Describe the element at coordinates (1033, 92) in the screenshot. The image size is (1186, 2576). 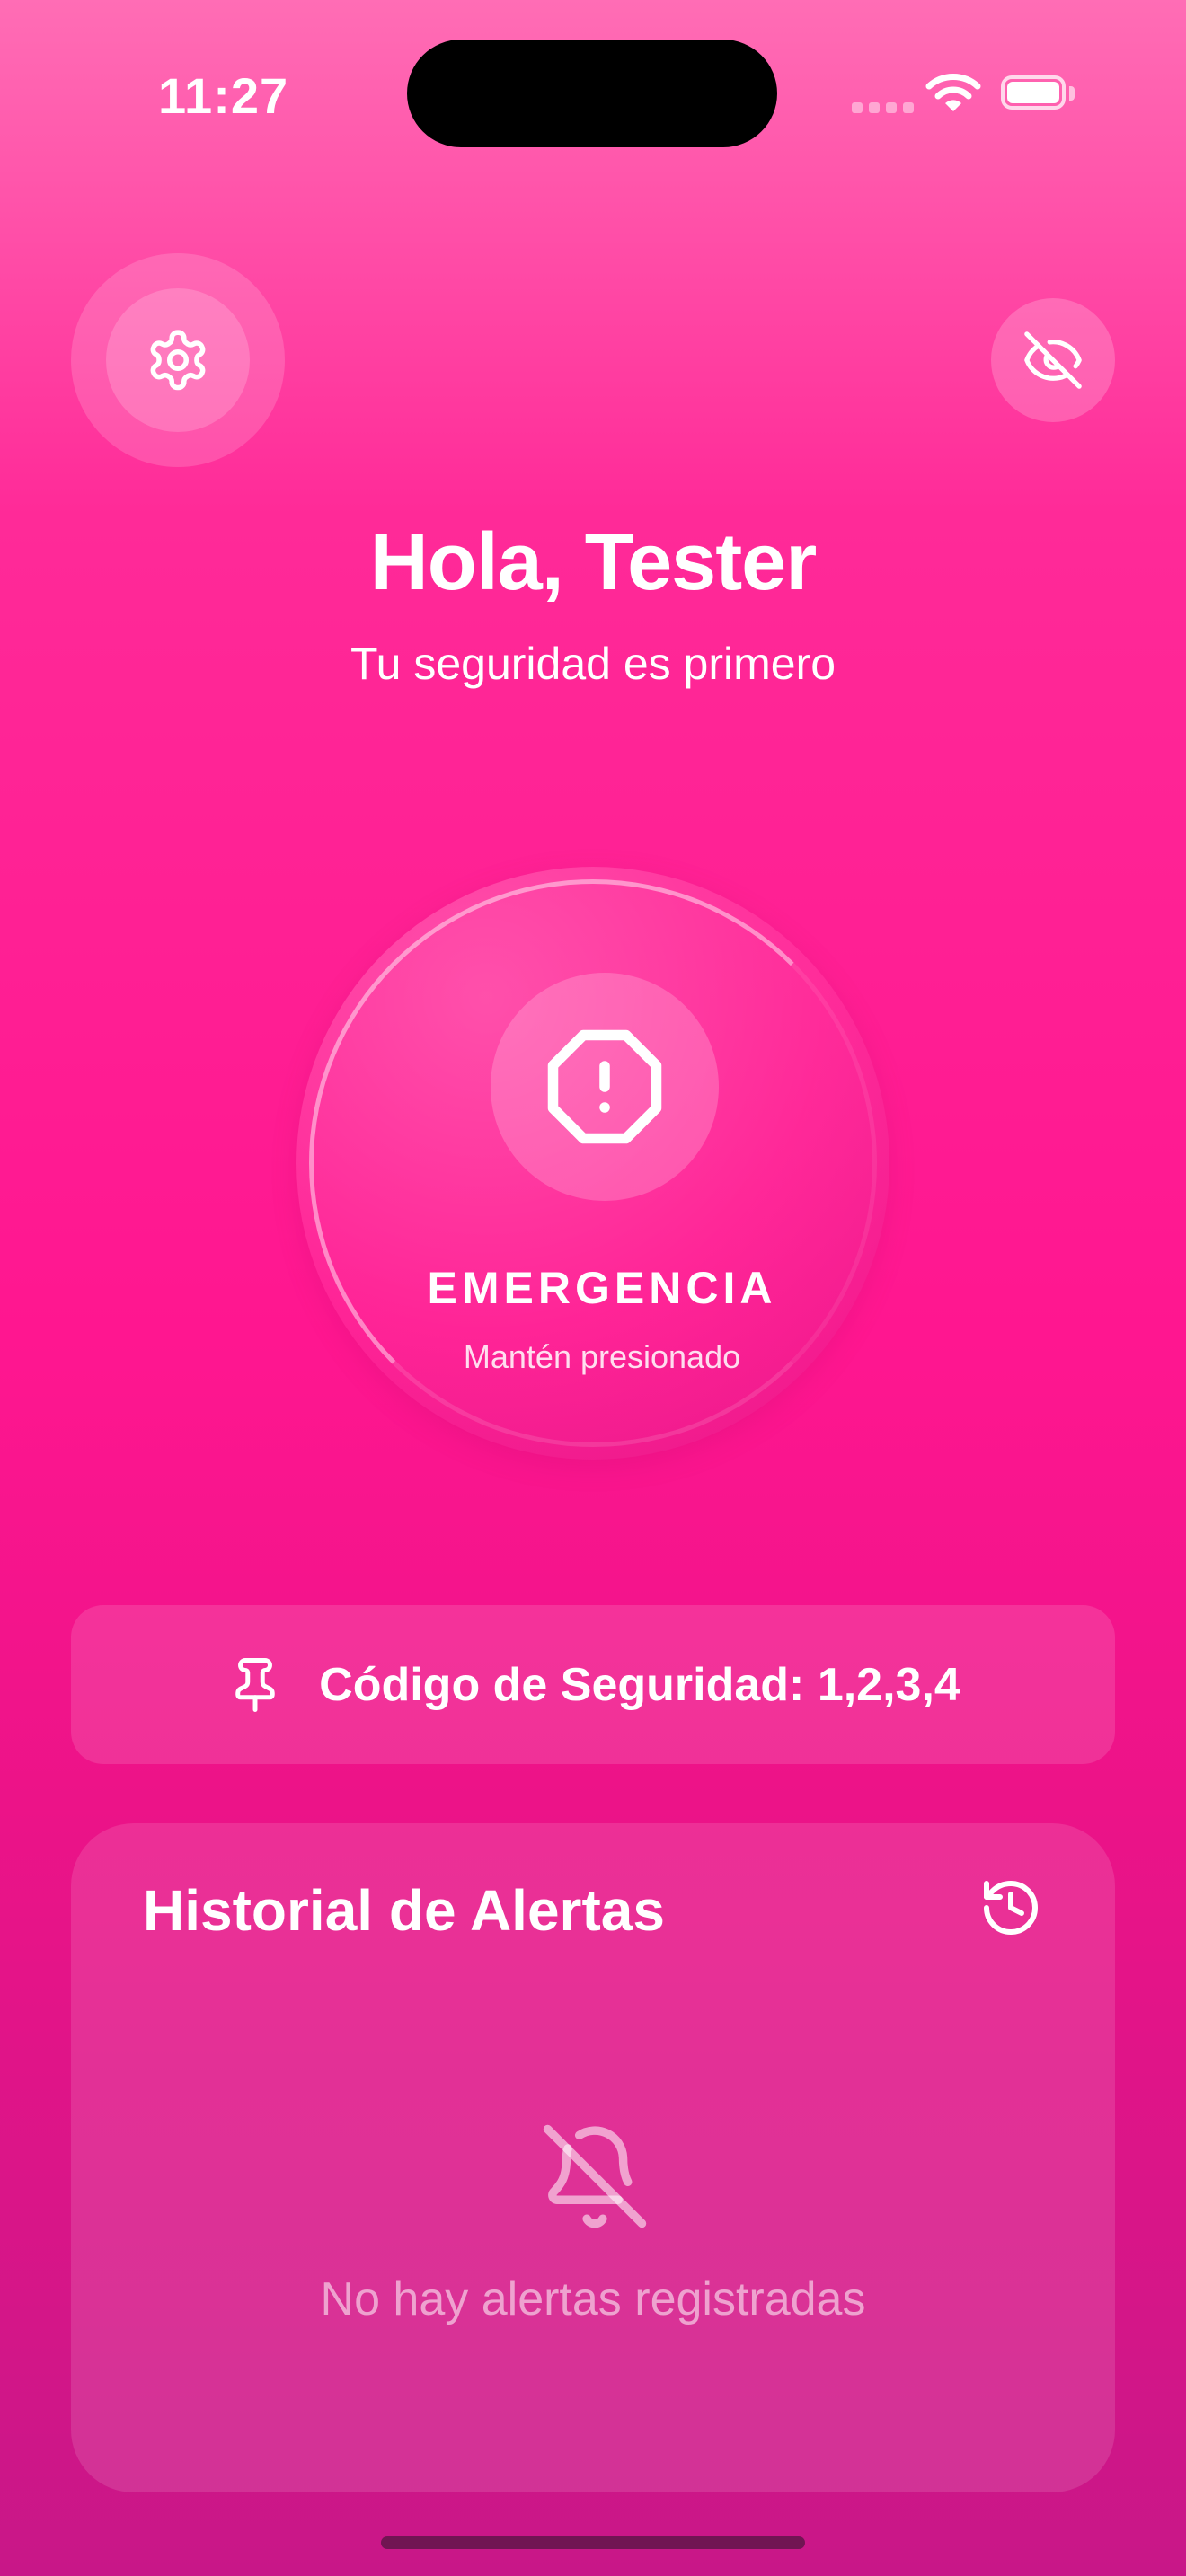
I see `battery-icon` at that location.